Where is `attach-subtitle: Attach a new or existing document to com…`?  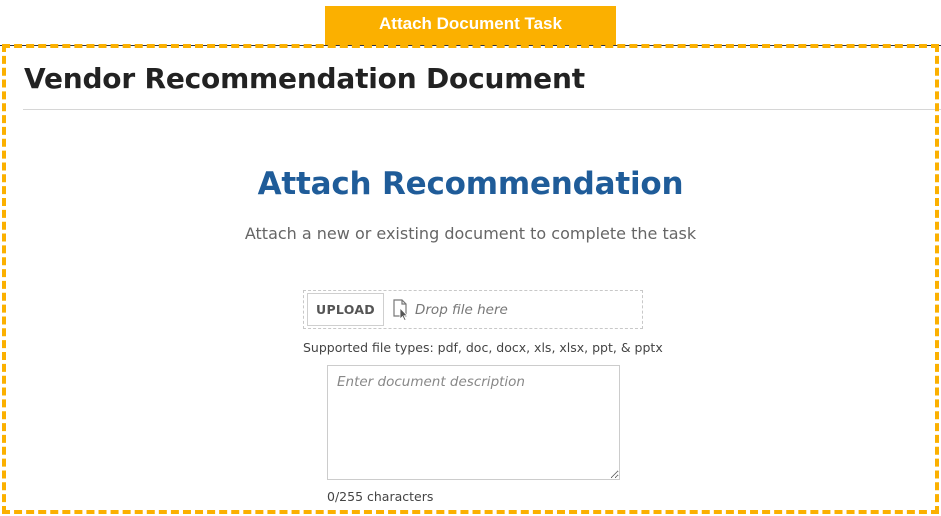
attach-subtitle: Attach a new or existing document to com… is located at coordinates (470, 233).